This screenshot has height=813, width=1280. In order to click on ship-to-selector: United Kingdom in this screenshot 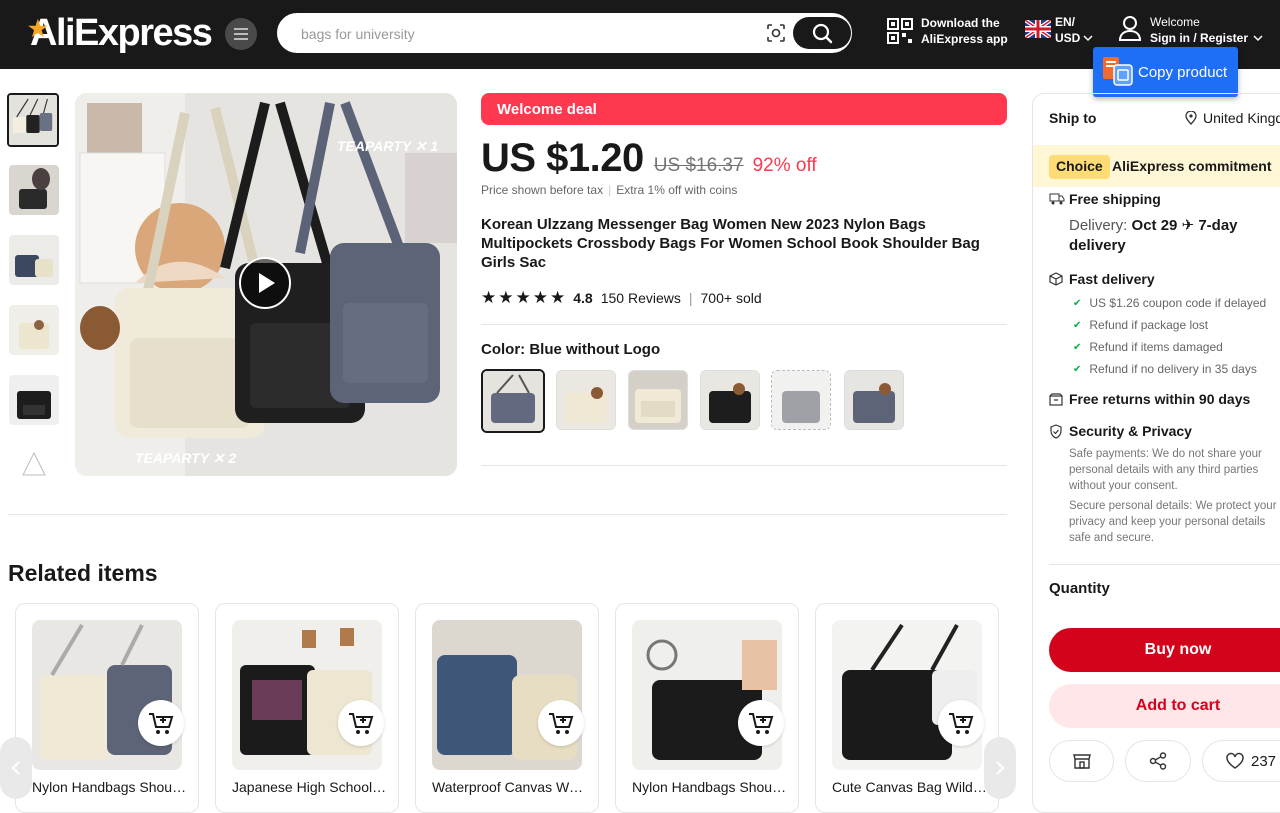, I will do `click(1232, 118)`.